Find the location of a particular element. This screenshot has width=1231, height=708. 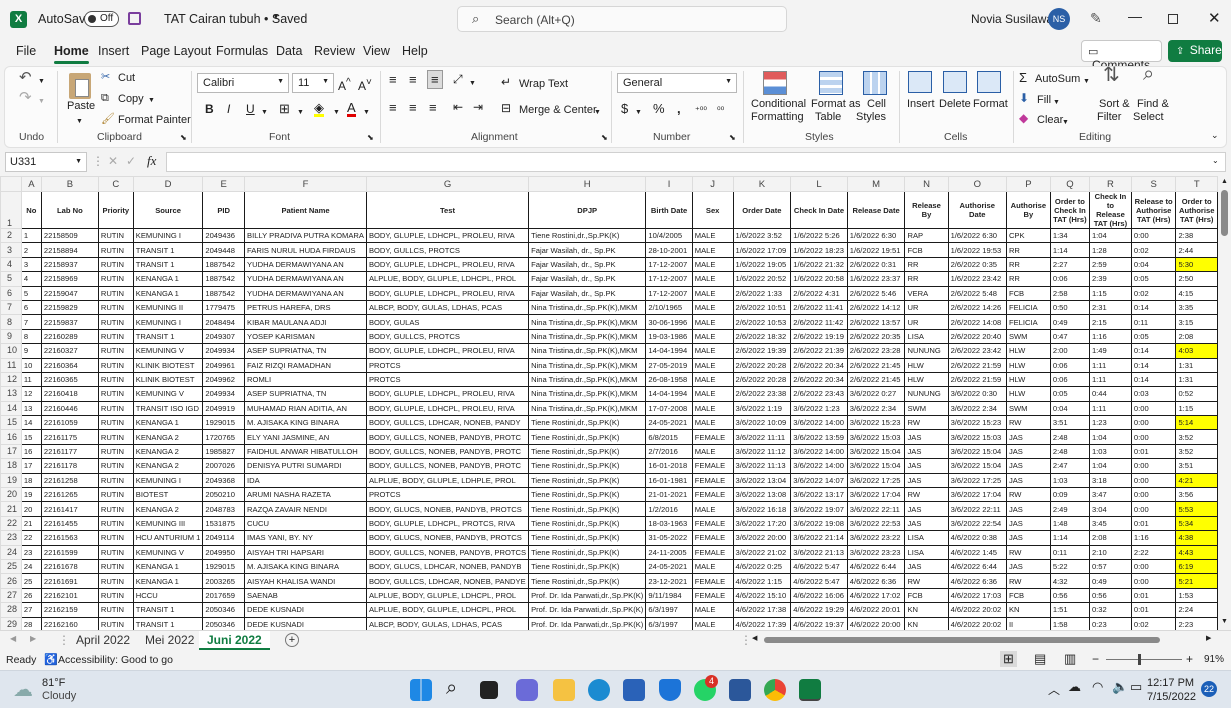

chrome-icon is located at coordinates (775, 690).